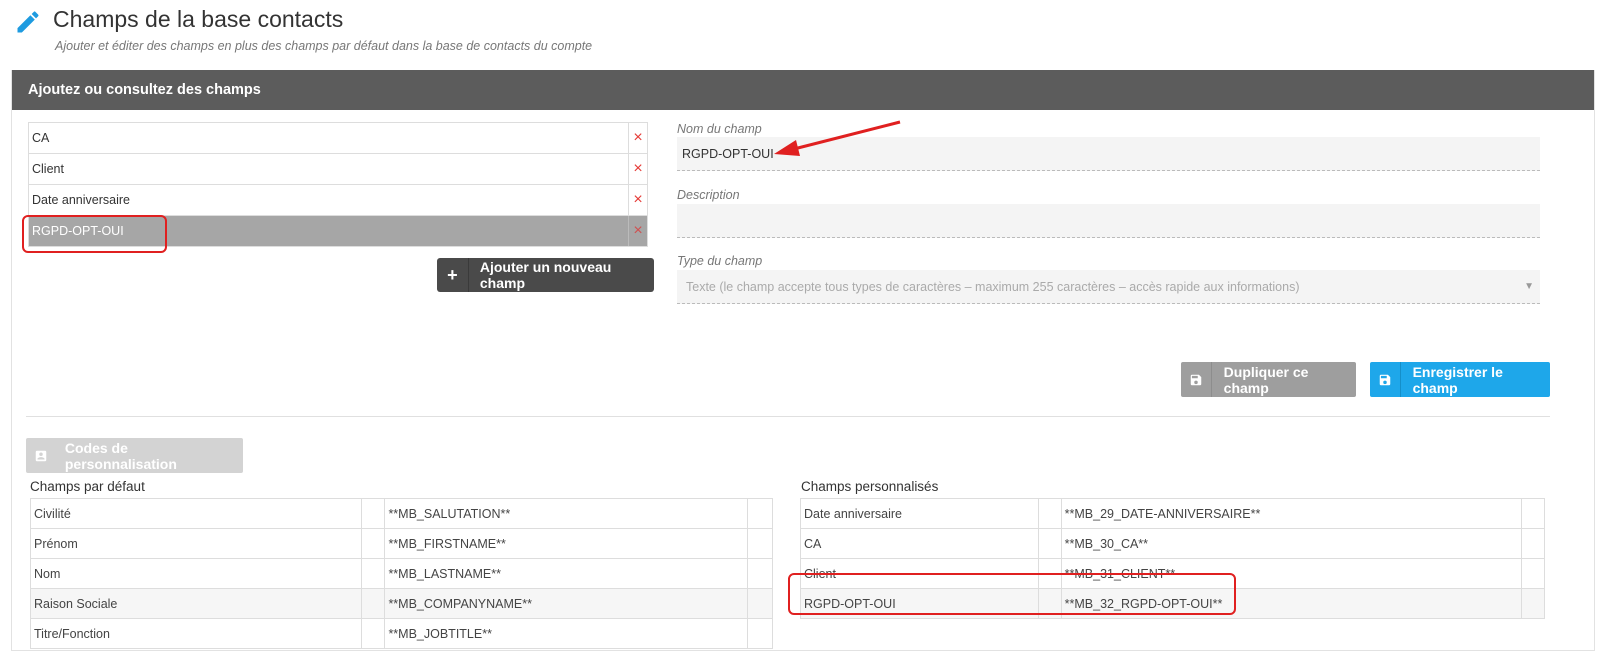 This screenshot has width=1608, height=651. What do you see at coordinates (196, 513) in the screenshot?
I see `field-name: Civilité` at bounding box center [196, 513].